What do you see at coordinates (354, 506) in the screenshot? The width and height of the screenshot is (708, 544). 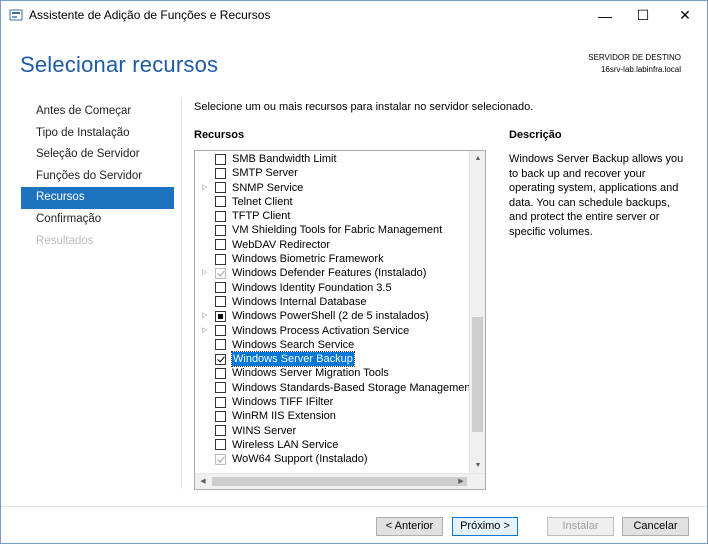 I see `footer-divider` at bounding box center [354, 506].